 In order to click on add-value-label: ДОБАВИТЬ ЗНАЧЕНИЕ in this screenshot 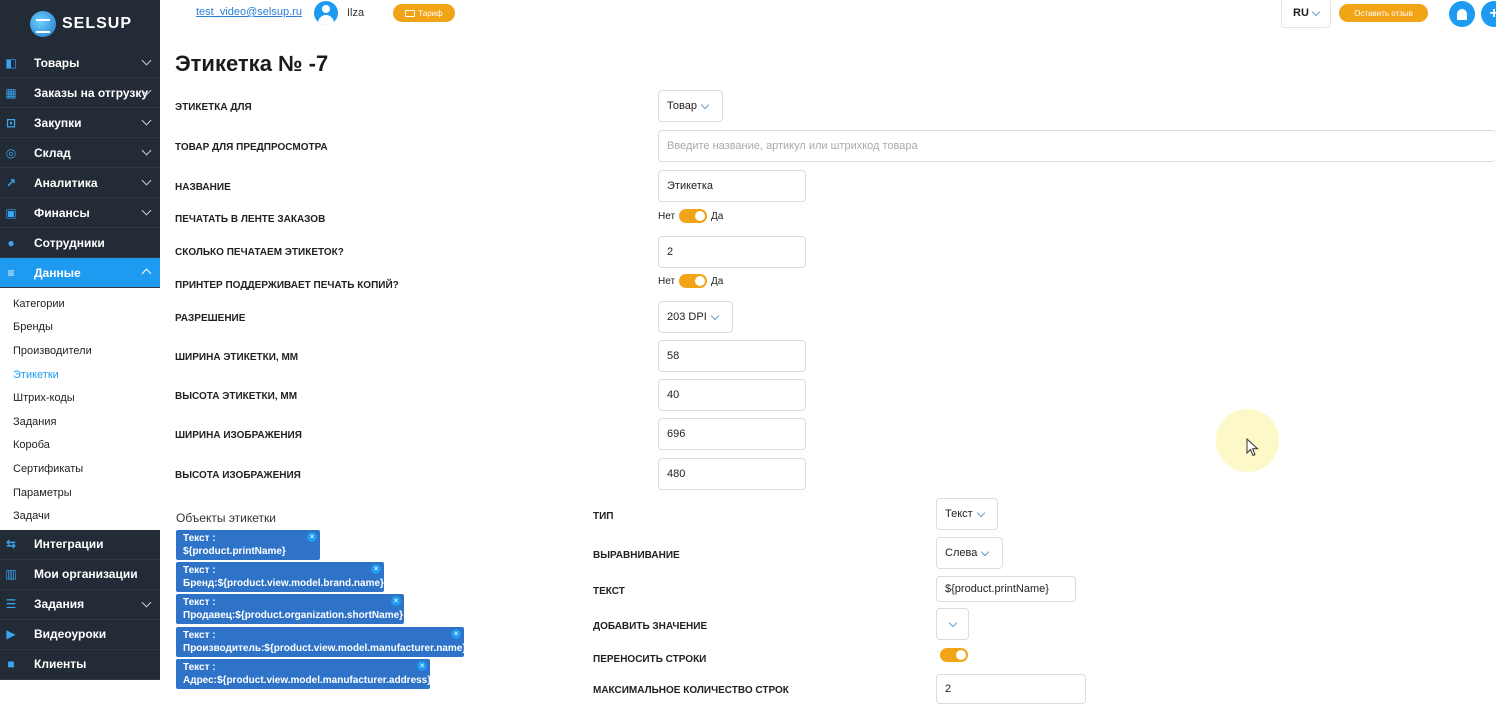, I will do `click(650, 626)`.